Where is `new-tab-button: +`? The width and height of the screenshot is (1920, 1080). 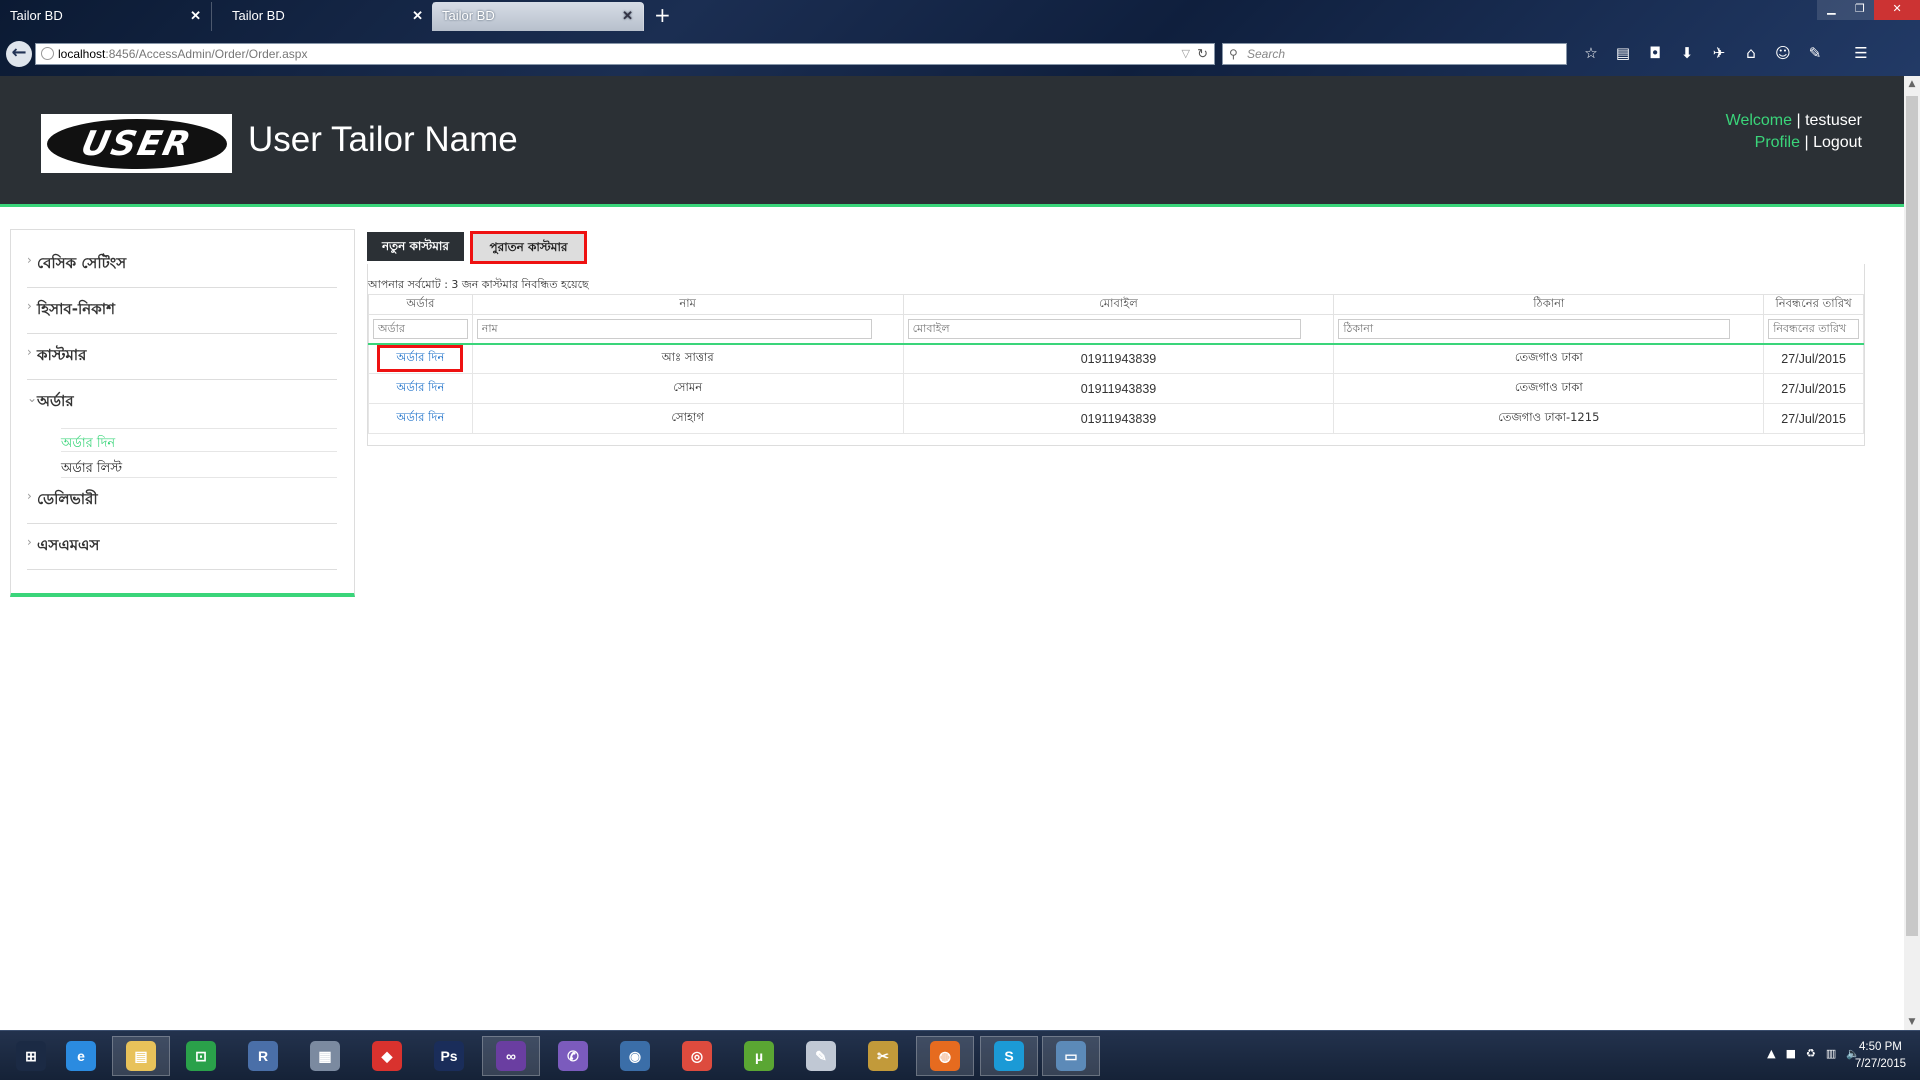
new-tab-button: + is located at coordinates (662, 15).